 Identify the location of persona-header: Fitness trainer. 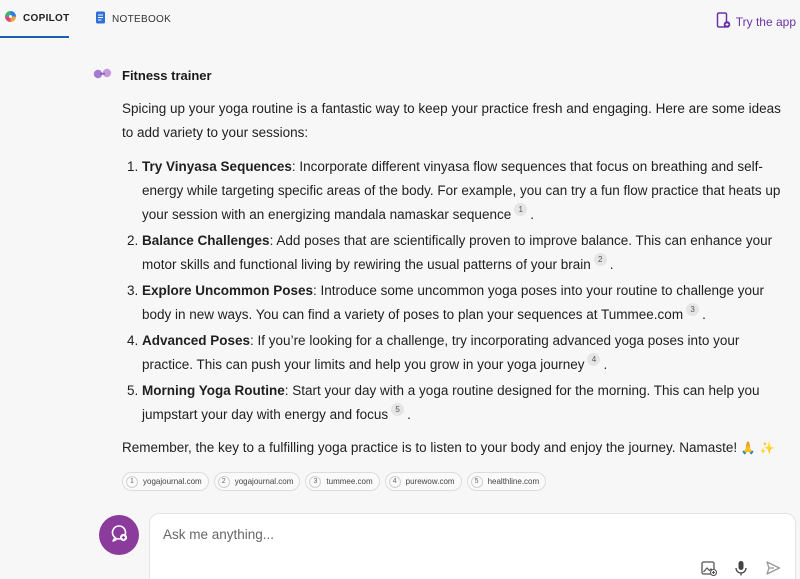
(152, 75).